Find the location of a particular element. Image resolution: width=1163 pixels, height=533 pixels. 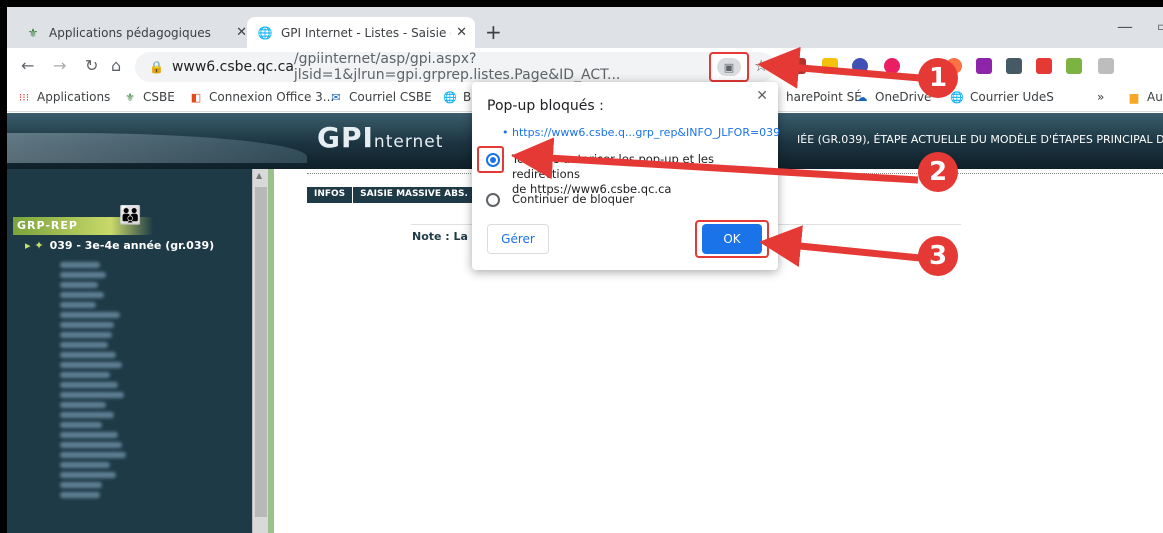

radio-highlight-box is located at coordinates (490, 159).